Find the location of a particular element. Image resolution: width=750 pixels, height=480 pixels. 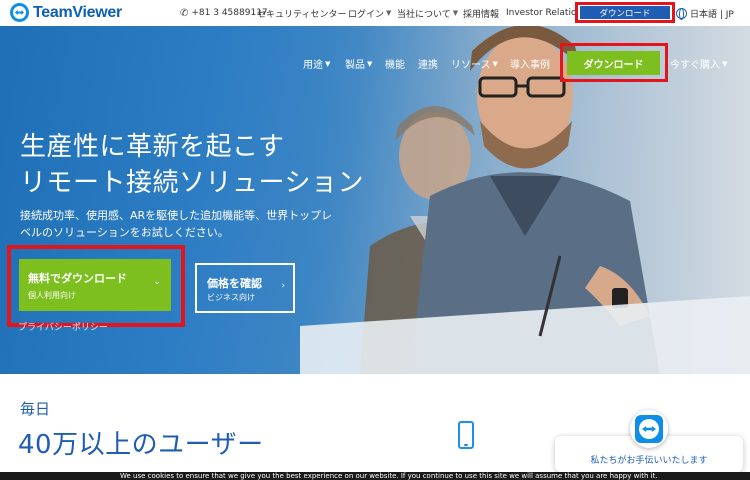

nav-label: リソース is located at coordinates (471, 65).